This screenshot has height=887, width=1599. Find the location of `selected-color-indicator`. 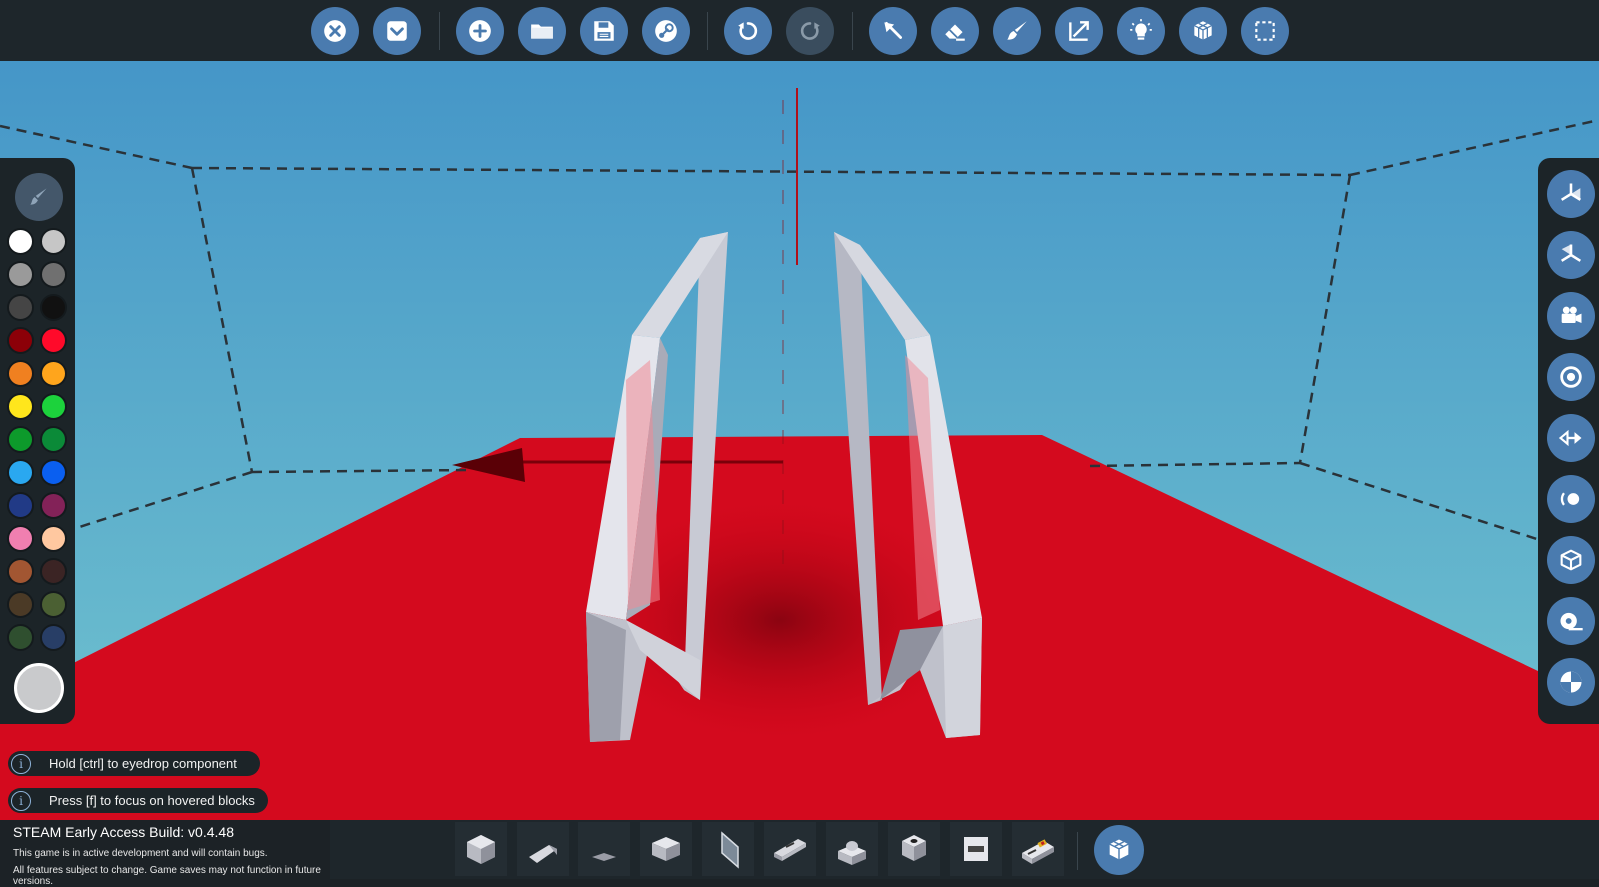

selected-color-indicator is located at coordinates (39, 688).